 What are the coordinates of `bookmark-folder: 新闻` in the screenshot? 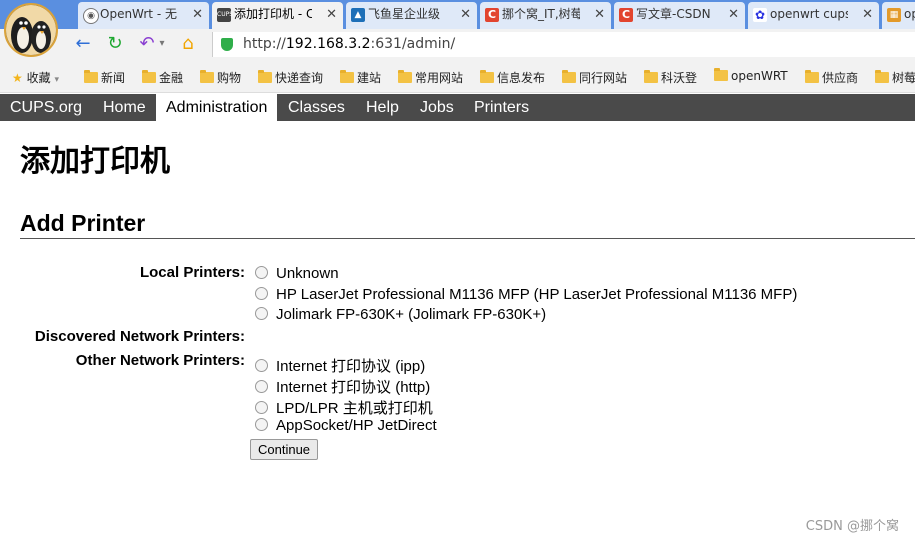 It's located at (104, 77).